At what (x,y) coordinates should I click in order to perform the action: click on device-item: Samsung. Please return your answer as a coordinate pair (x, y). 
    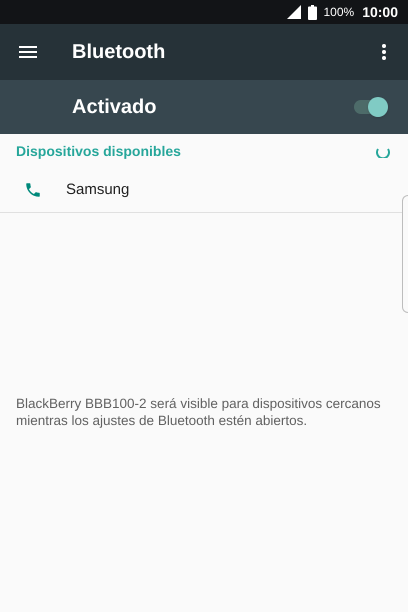
    Looking at the image, I should click on (204, 190).